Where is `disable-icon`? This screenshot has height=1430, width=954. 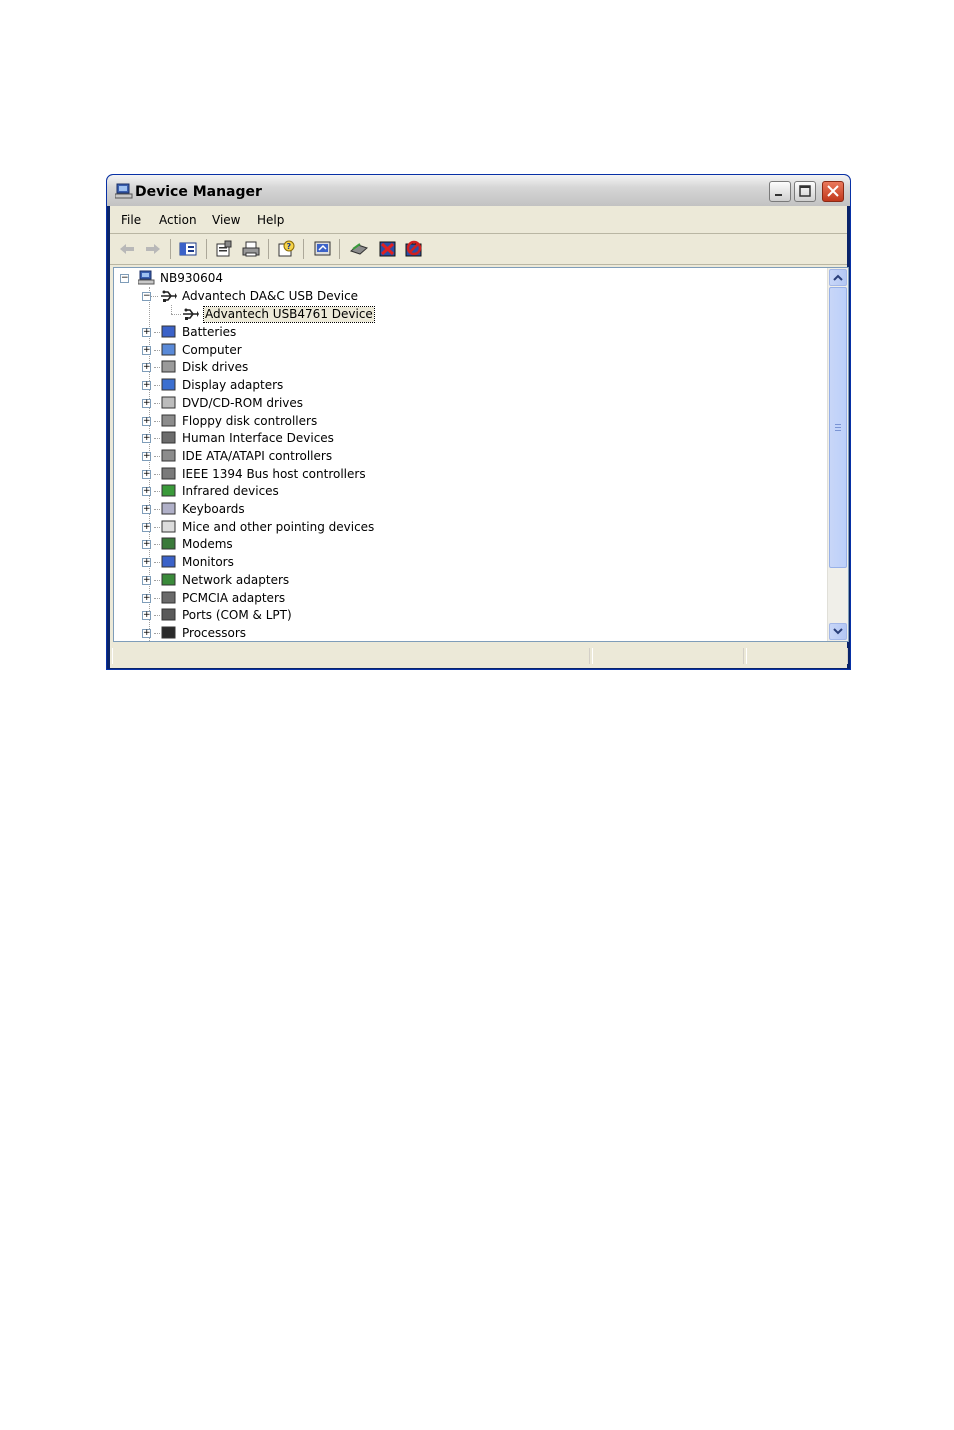
disable-icon is located at coordinates (414, 249).